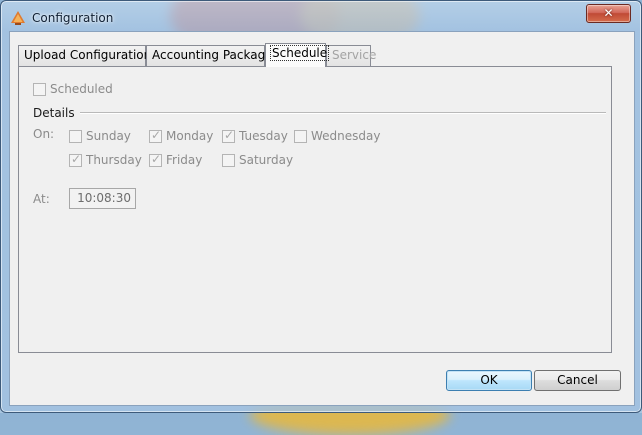 This screenshot has width=642, height=435. I want to click on at-label: At:, so click(41, 199).